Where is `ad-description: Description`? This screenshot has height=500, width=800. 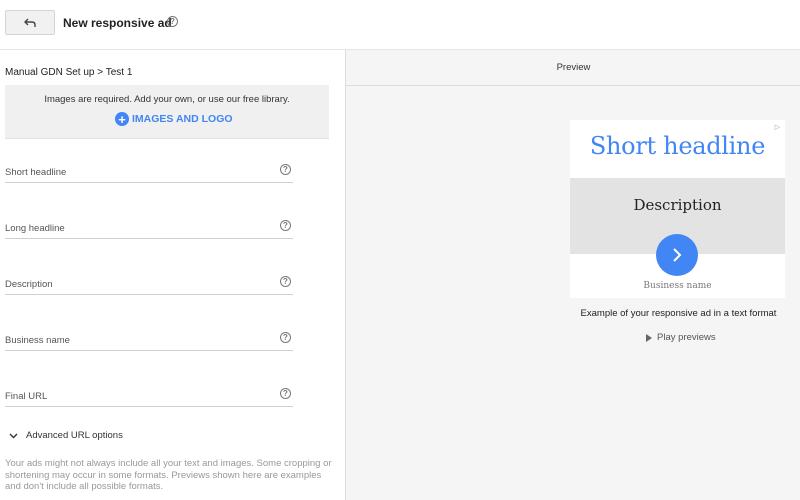 ad-description: Description is located at coordinates (677, 205).